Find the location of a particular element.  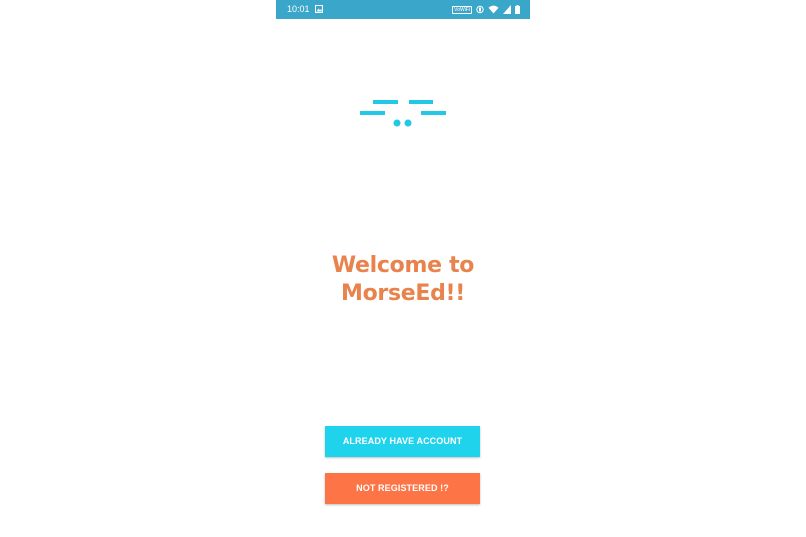

network-badge: VoWiFi is located at coordinates (462, 9).